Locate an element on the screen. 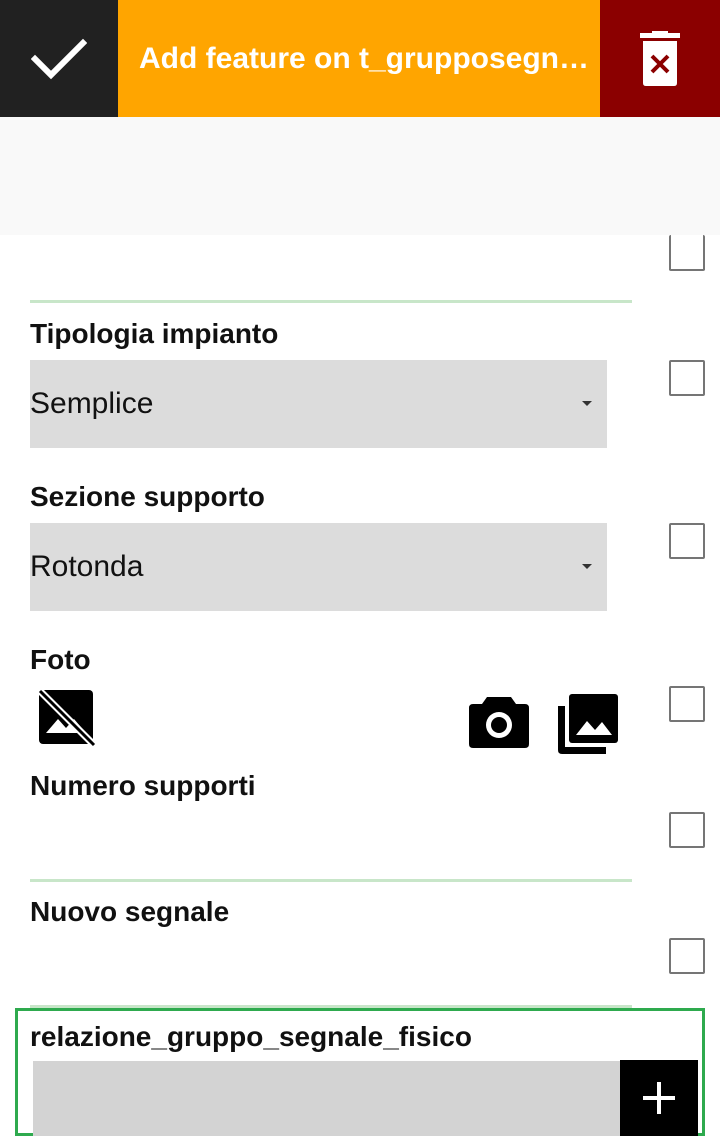 The height and width of the screenshot is (1139, 720). delete-button is located at coordinates (660, 58).